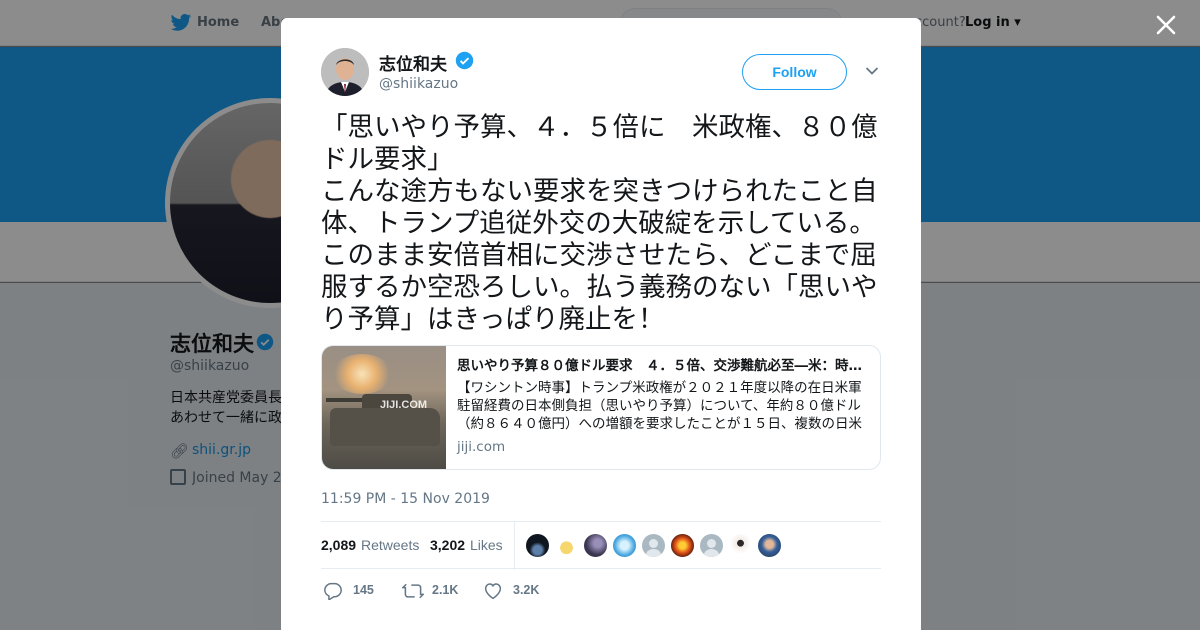  I want to click on tweet-stats: 2,089 Retweets 3,202 Likes, so click(601, 545).